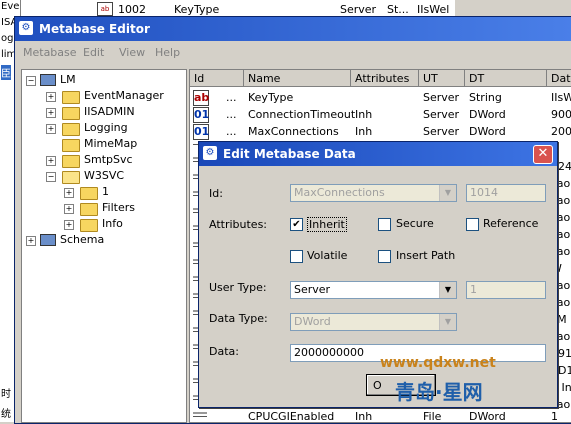 This screenshot has height=424, width=571. I want to click on user-type-number-field: 1, so click(506, 290).